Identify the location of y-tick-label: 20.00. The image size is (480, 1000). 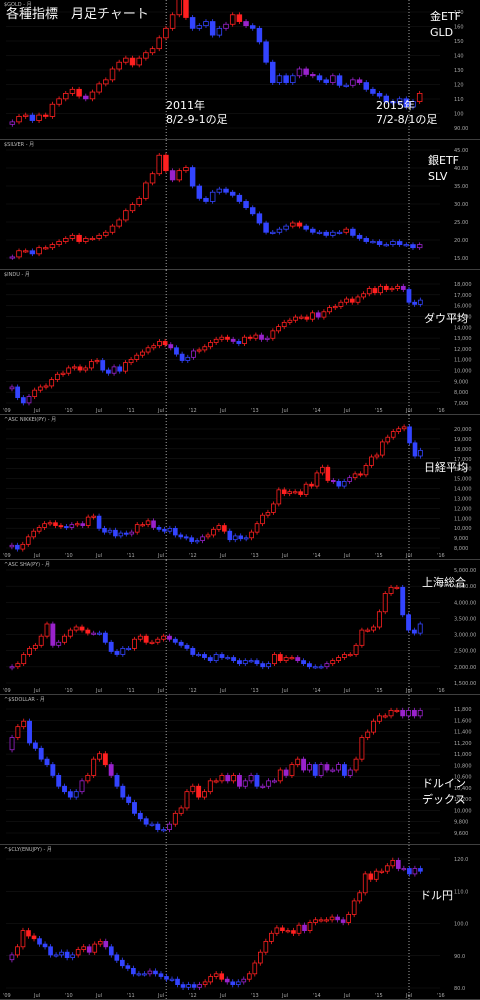
(461, 241).